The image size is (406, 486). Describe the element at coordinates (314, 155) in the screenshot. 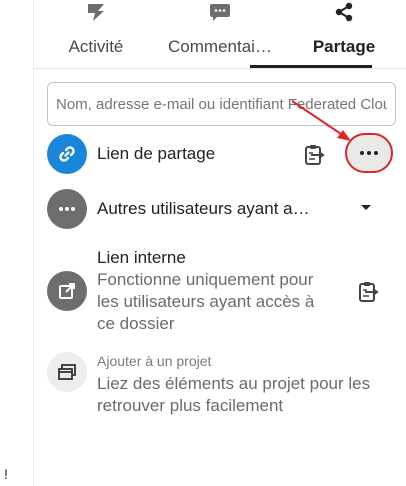

I see `copy-link-clipboard-icon` at that location.